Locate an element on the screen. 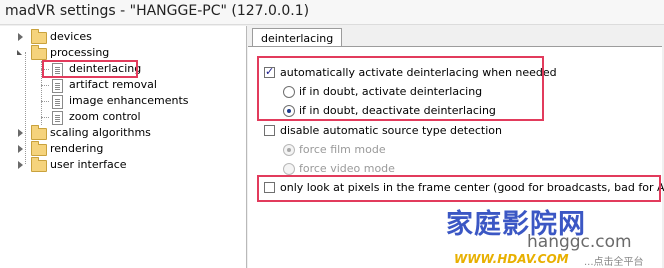 The width and height of the screenshot is (664, 268). tree-item-label: artifact removal is located at coordinates (113, 84).